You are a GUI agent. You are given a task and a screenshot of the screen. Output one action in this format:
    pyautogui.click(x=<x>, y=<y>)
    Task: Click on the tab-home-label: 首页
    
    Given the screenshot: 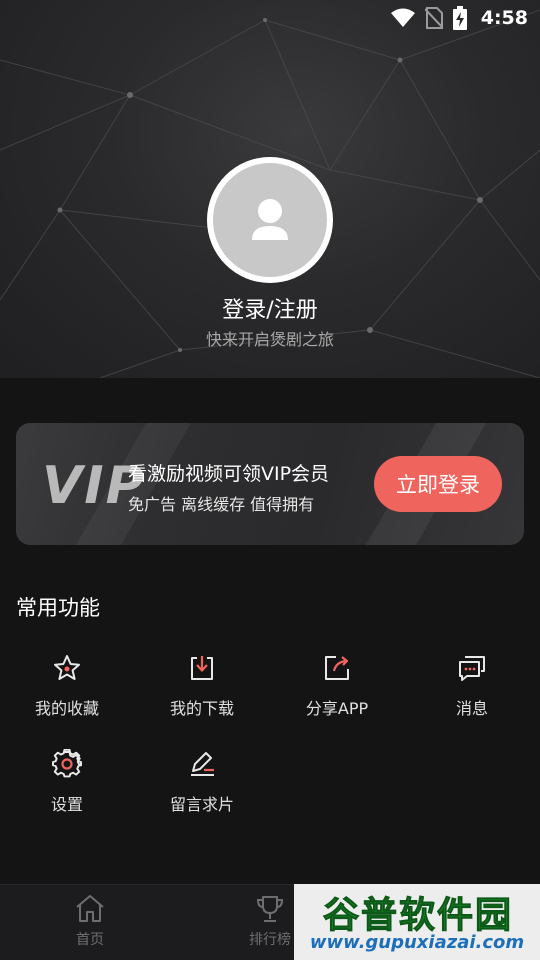 What is the action you would take?
    pyautogui.click(x=90, y=940)
    